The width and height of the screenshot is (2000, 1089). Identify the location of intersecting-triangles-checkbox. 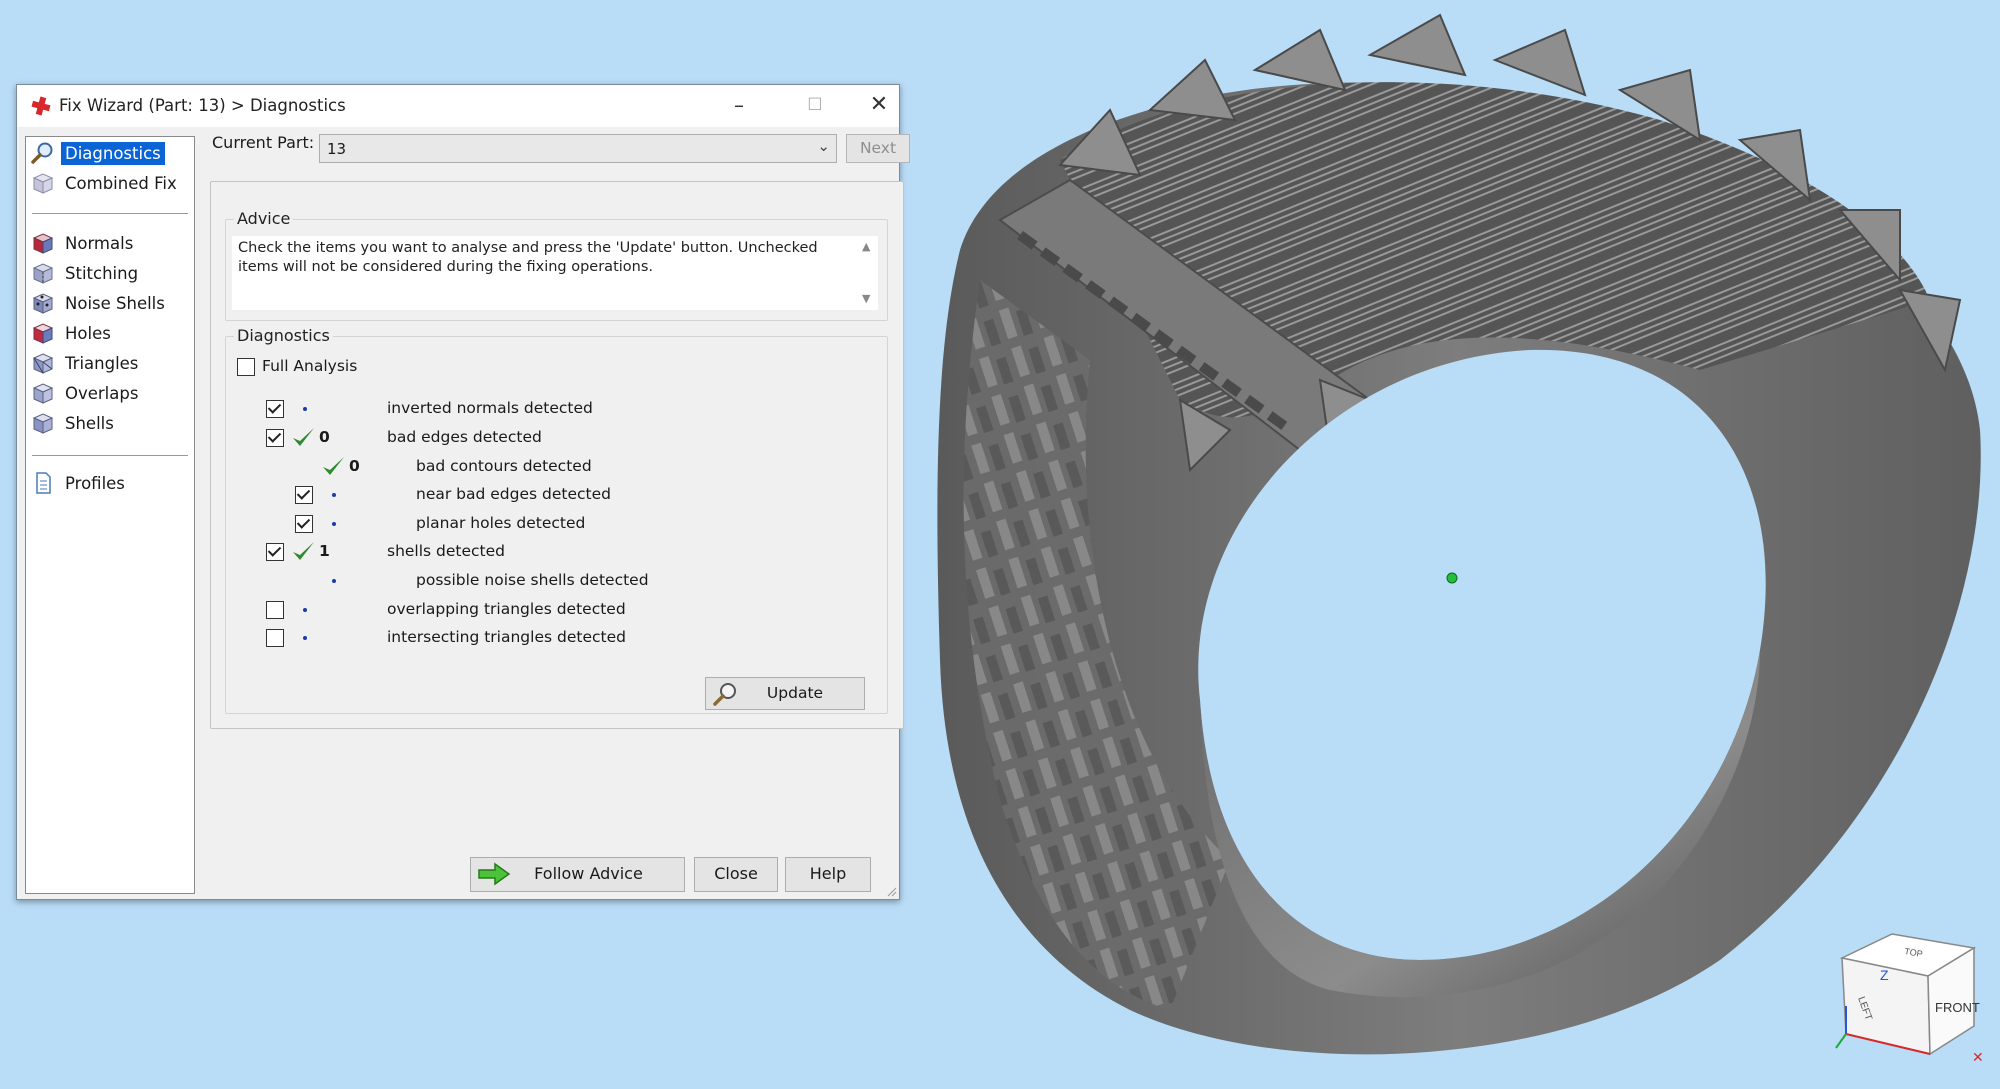
(275, 638).